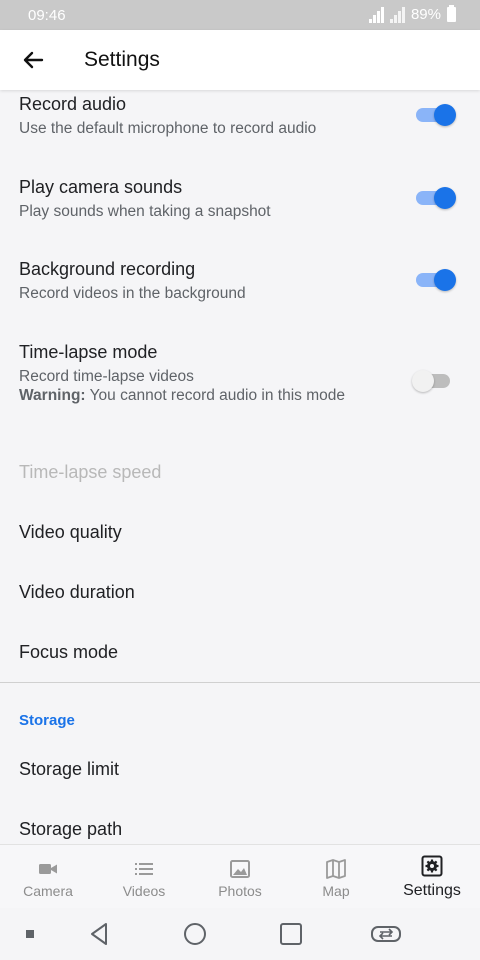 This screenshot has height=960, width=480. What do you see at coordinates (47, 720) in the screenshot?
I see `section-header-storage: Storage` at bounding box center [47, 720].